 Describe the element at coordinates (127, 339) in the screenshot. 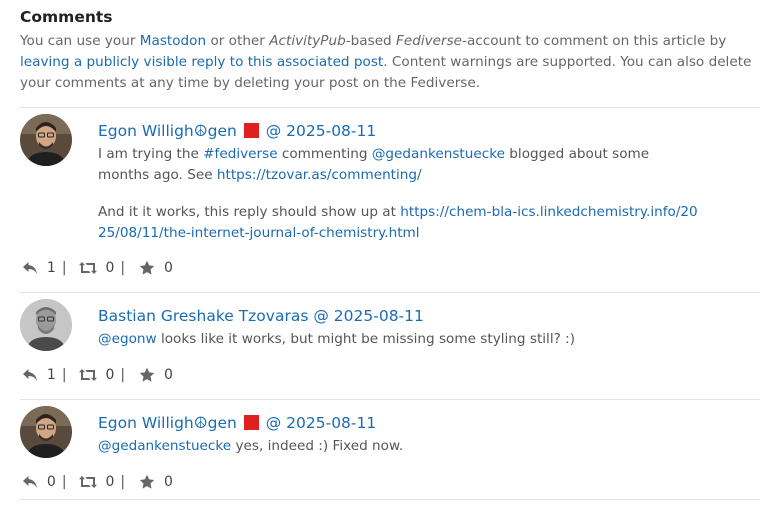

I see `mention-link: @egonw` at that location.